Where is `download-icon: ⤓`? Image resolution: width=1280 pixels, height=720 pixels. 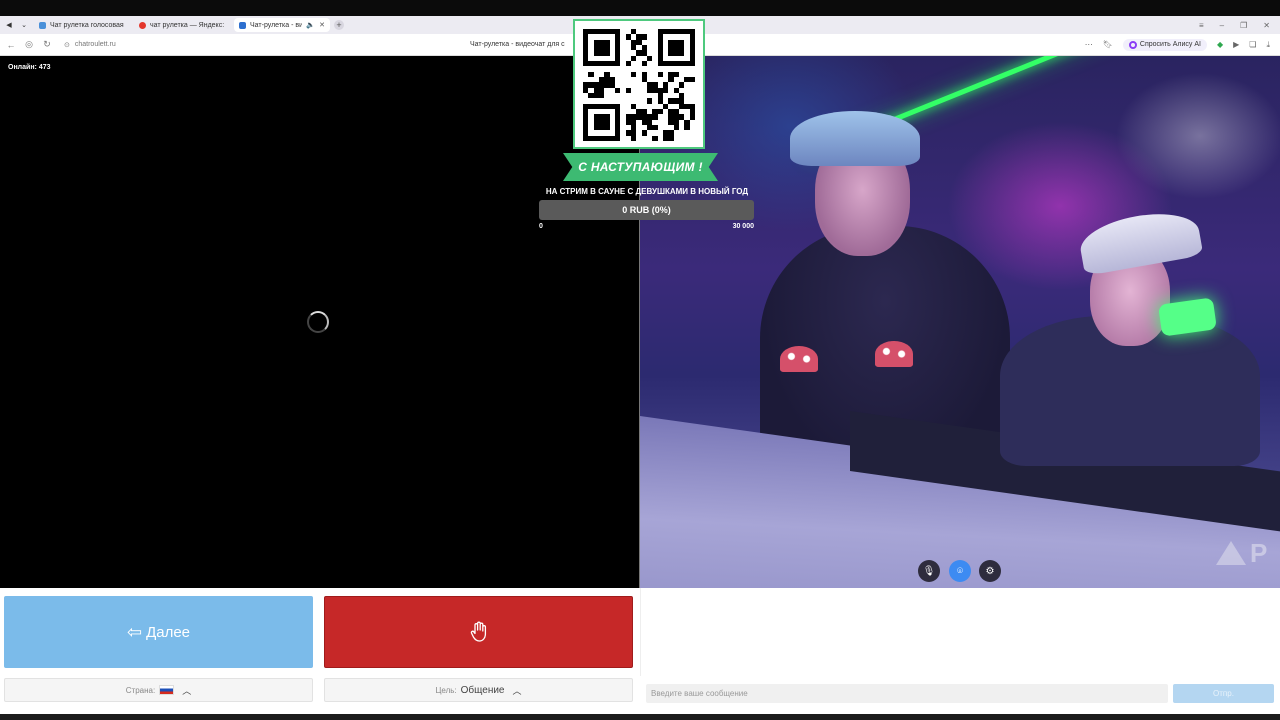
download-icon: ⤓ is located at coordinates (1268, 45).